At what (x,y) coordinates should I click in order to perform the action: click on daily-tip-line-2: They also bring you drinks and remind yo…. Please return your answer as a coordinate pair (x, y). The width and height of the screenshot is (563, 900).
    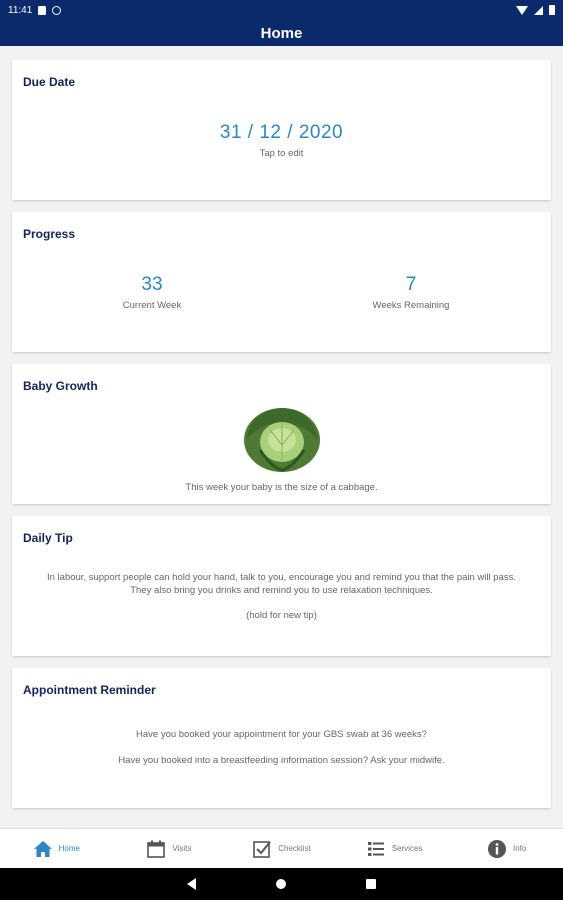
    Looking at the image, I should click on (281, 590).